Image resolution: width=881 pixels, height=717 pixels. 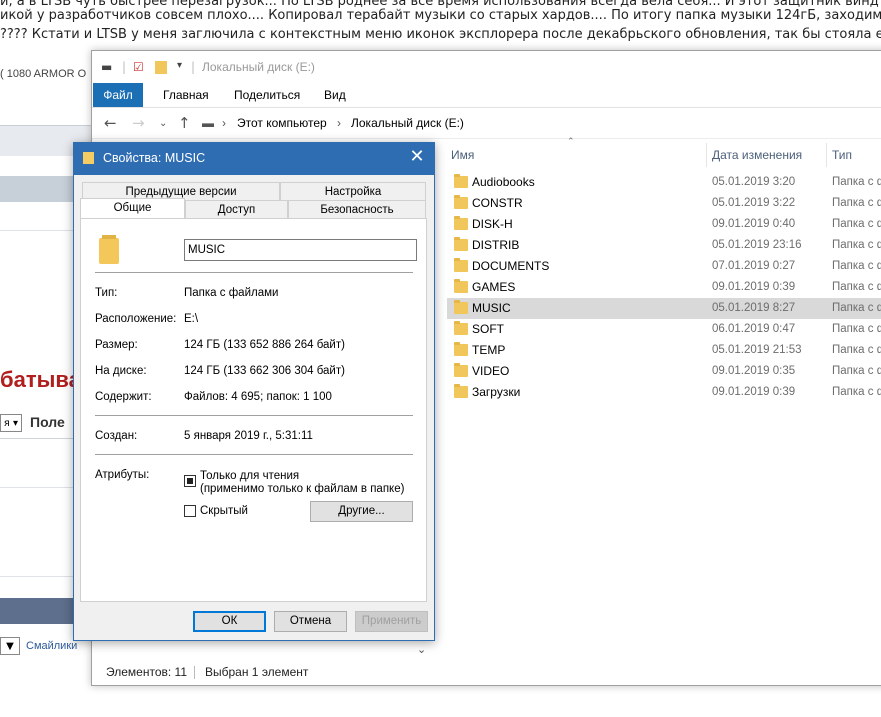 What do you see at coordinates (407, 123) in the screenshot?
I see `breadcrumb-drive: Локальный диск (E:)` at bounding box center [407, 123].